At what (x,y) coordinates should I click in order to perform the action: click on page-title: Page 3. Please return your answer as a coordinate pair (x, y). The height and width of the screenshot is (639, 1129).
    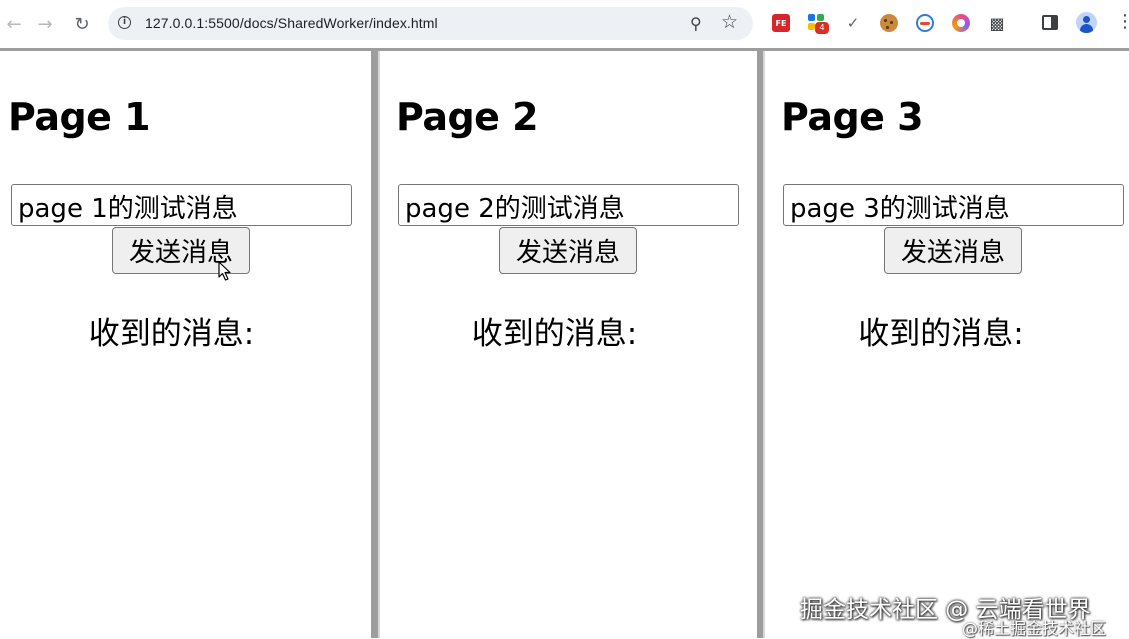
    Looking at the image, I should click on (852, 117).